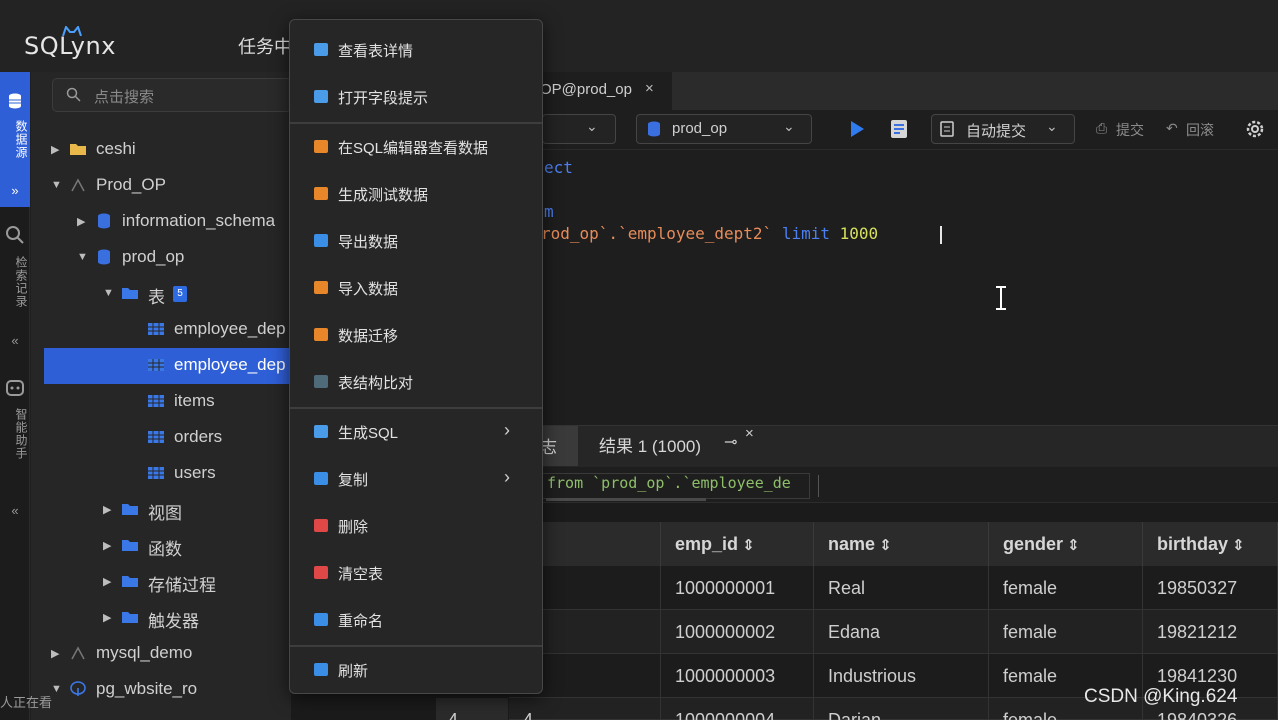 The image size is (1278, 720). What do you see at coordinates (416, 573) in the screenshot?
I see `menu-item: 清空表` at bounding box center [416, 573].